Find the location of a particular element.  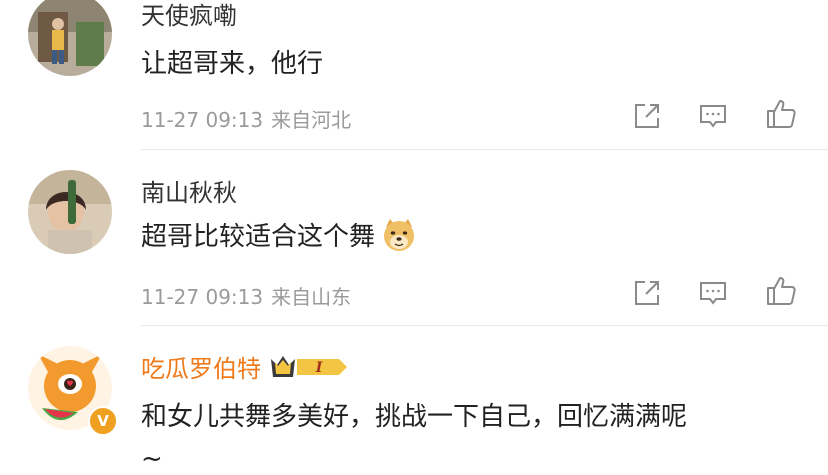

location: 来自河北 is located at coordinates (311, 120).